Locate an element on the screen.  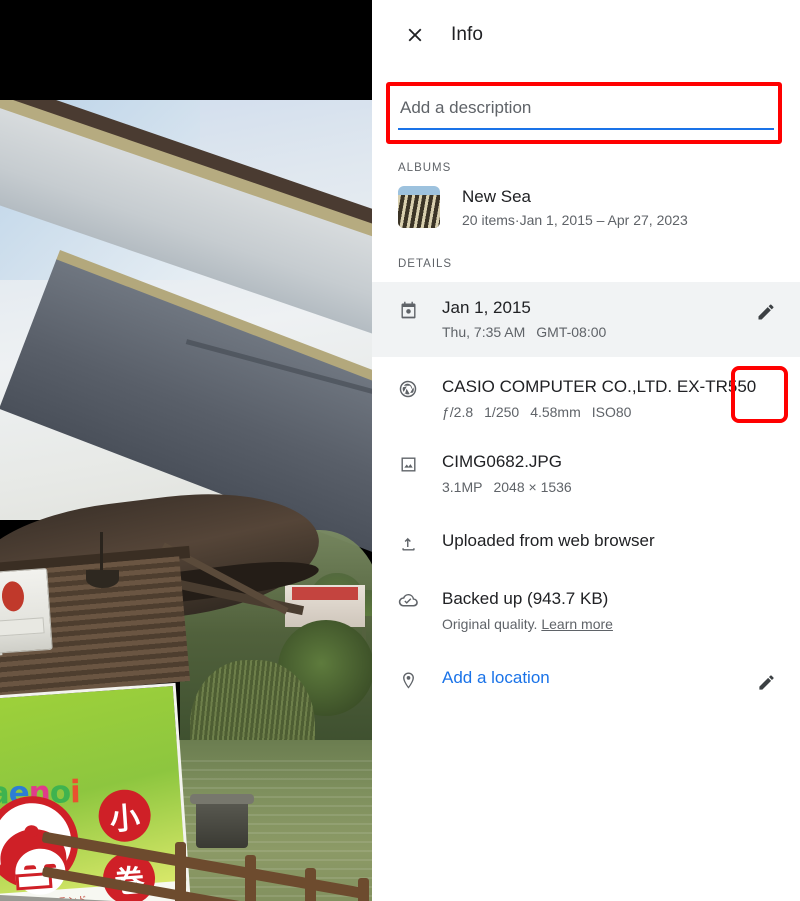
panel-header: Info is located at coordinates (586, 35).